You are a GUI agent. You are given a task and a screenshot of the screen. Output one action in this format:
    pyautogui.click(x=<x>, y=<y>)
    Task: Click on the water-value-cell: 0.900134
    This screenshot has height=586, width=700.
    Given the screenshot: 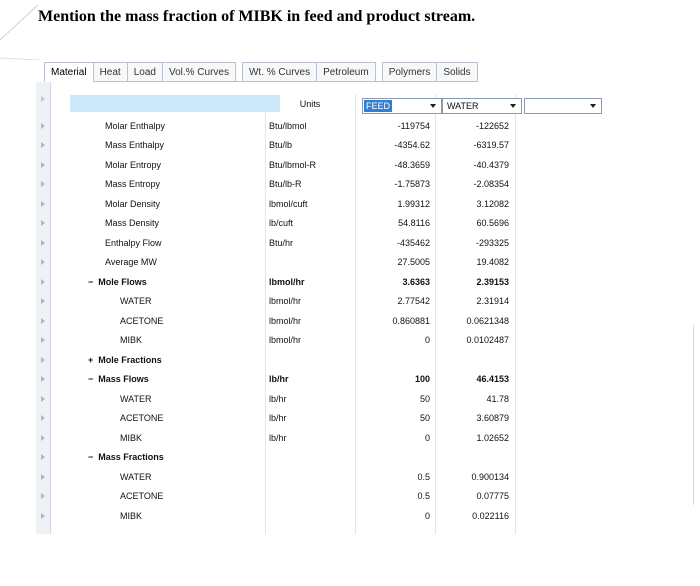 What is the action you would take?
    pyautogui.click(x=475, y=477)
    